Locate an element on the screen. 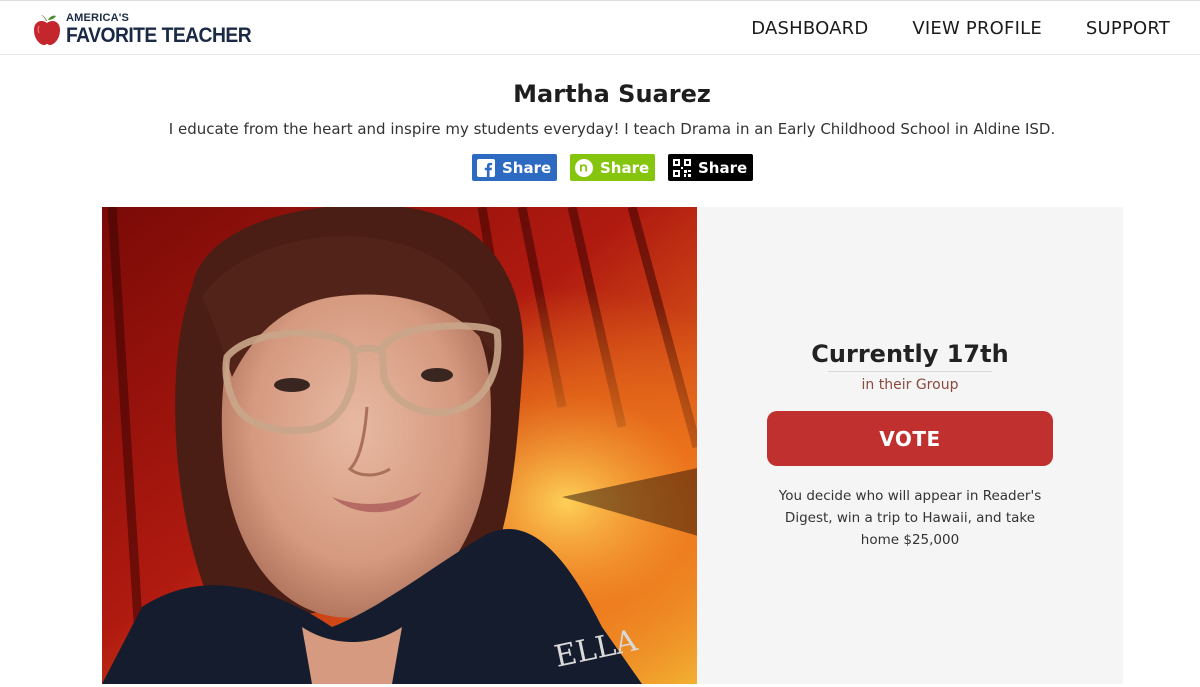  facebook-share-button: Share is located at coordinates (514, 167).